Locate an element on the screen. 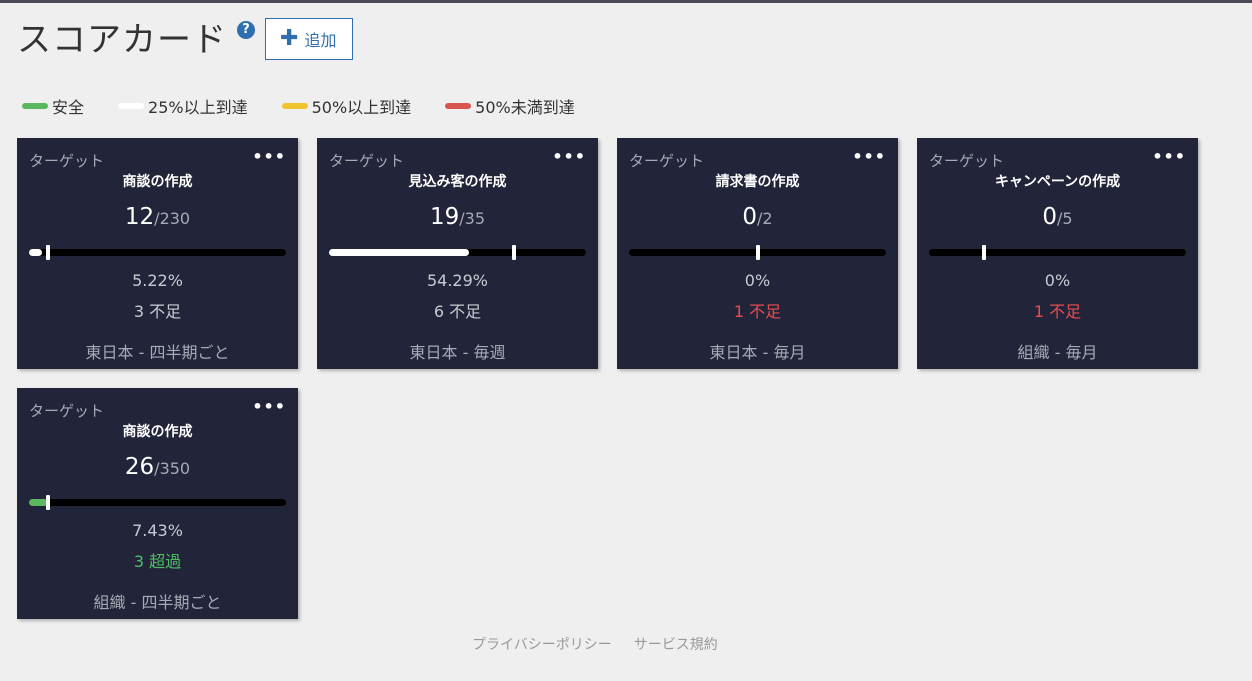 The image size is (1252, 681). card-value: 0/5 is located at coordinates (1057, 217).